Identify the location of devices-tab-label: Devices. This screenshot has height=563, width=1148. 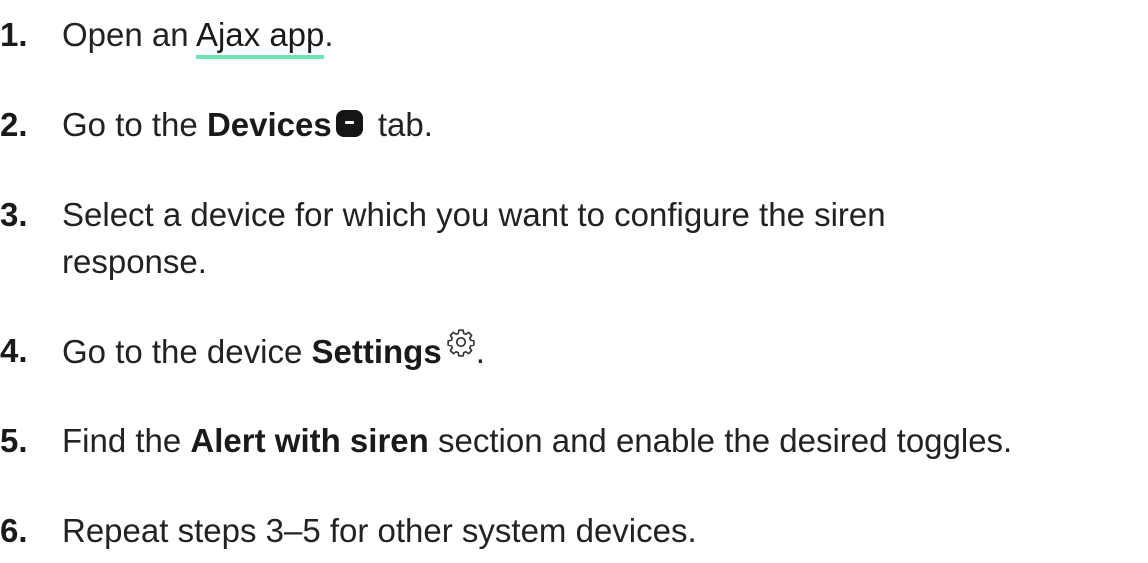
(269, 124).